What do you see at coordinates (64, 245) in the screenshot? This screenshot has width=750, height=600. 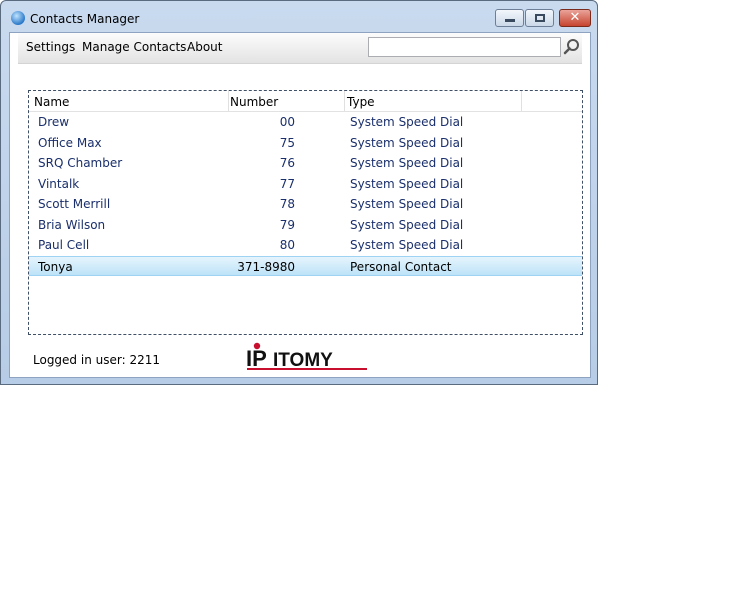 I see `cell-name: Paul Cell` at bounding box center [64, 245].